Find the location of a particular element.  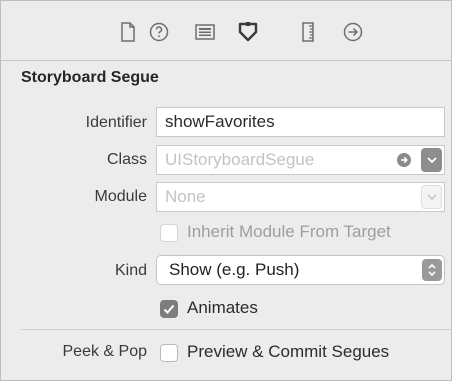

kind-popup: Show (e.g. Push) is located at coordinates (300, 270).